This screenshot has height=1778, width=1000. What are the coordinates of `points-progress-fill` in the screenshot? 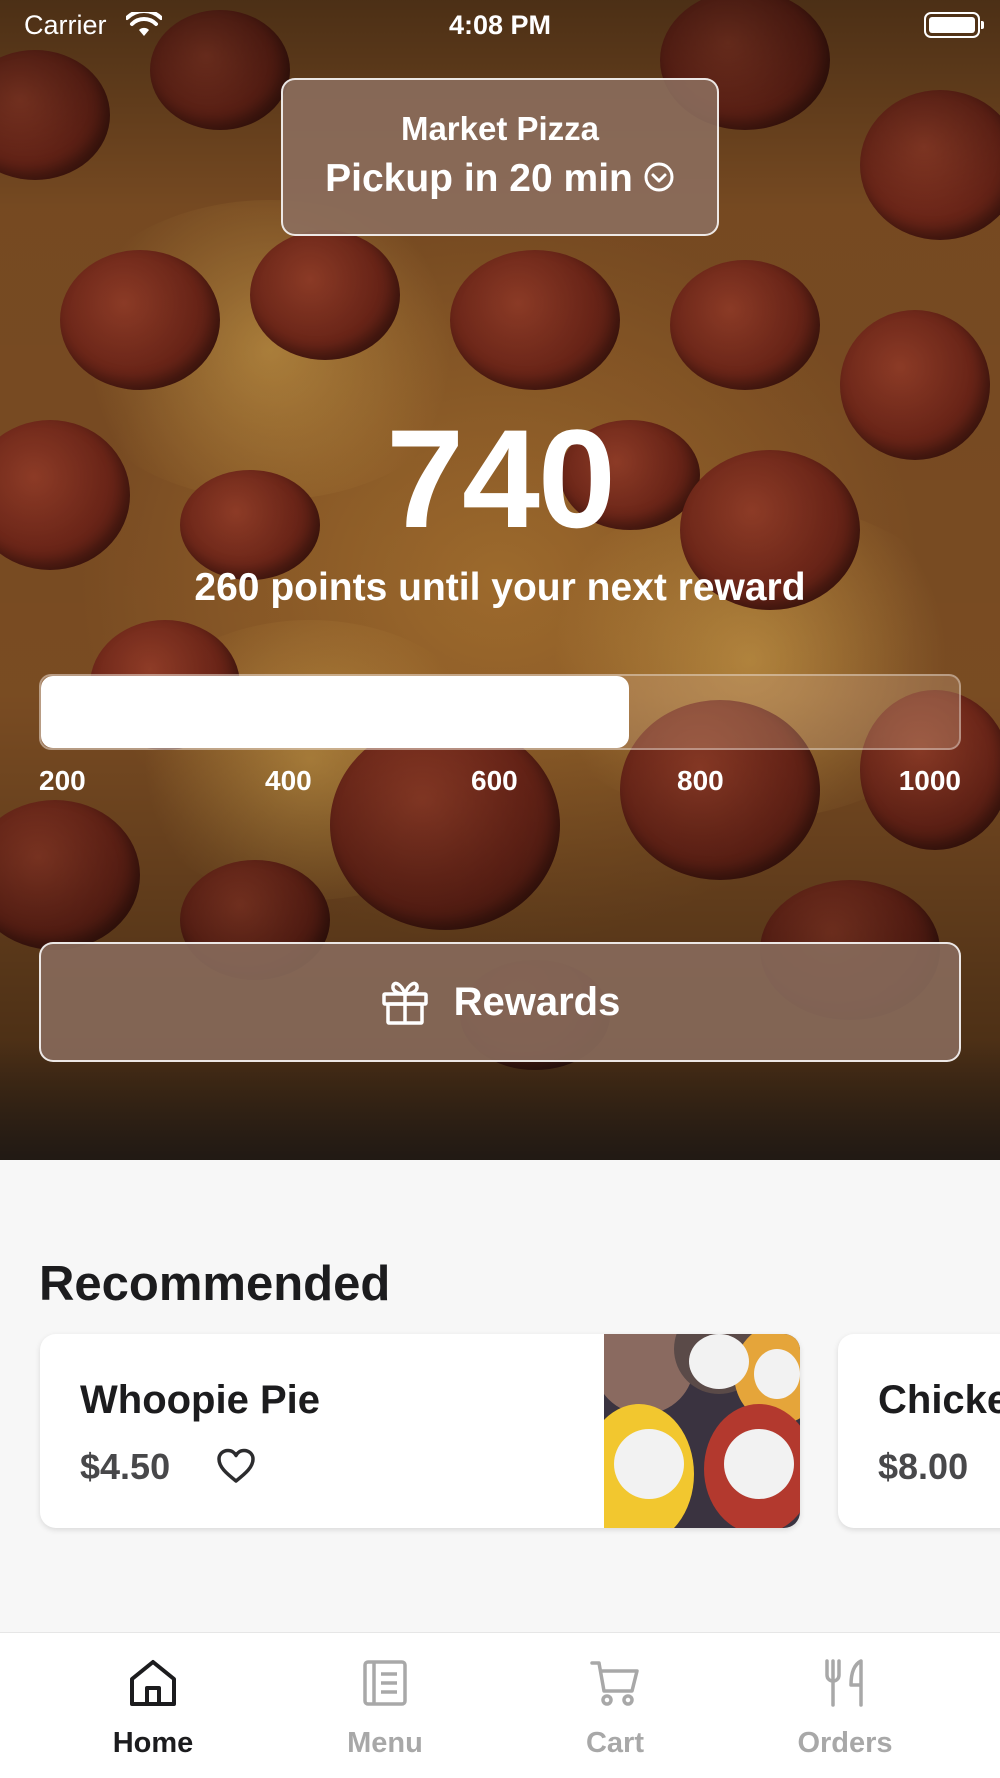 It's located at (335, 712).